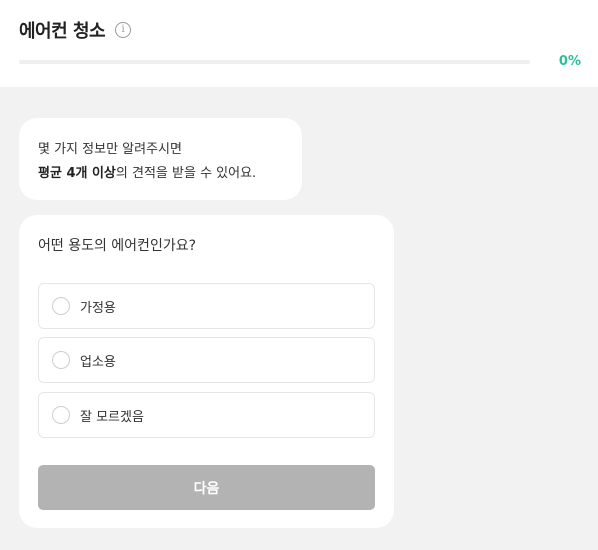 The height and width of the screenshot is (550, 598). Describe the element at coordinates (206, 360) in the screenshot. I see `option-business: 업소용` at that location.